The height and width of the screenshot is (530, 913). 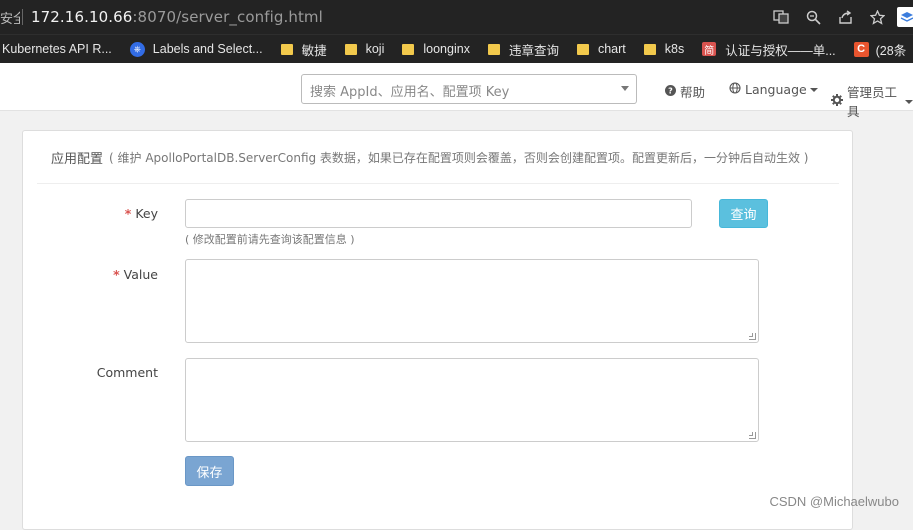 What do you see at coordinates (209, 471) in the screenshot?
I see `save-button: 保存` at bounding box center [209, 471].